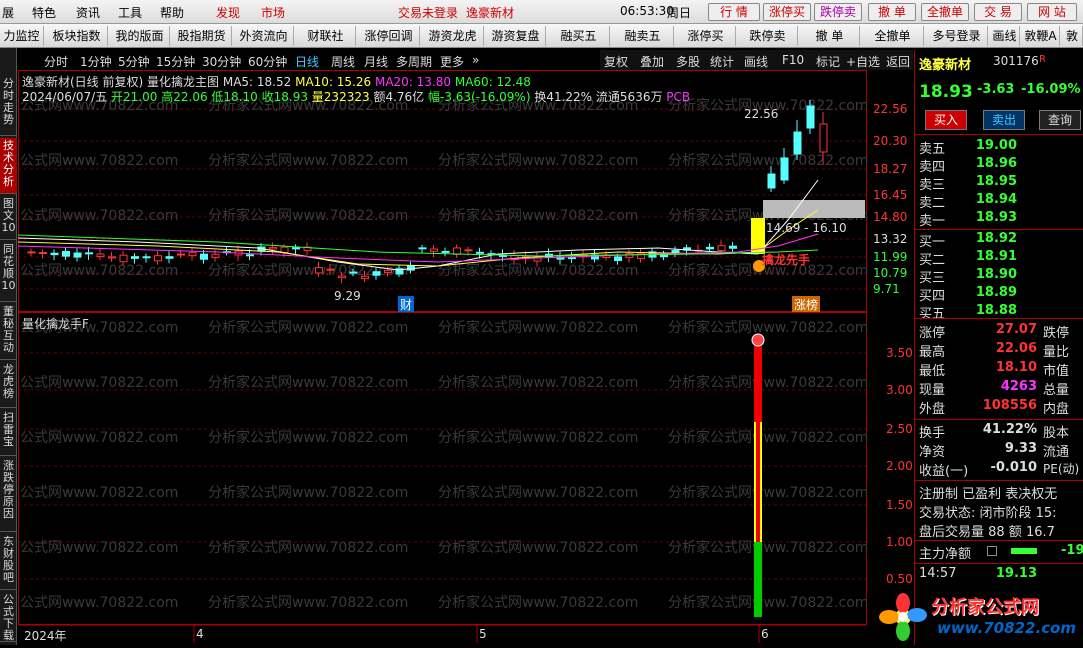 This screenshot has height=648, width=1083. What do you see at coordinates (1072, 36) in the screenshot?
I see `toolbar-dunbian-b: 敦鞭B` at bounding box center [1072, 36].